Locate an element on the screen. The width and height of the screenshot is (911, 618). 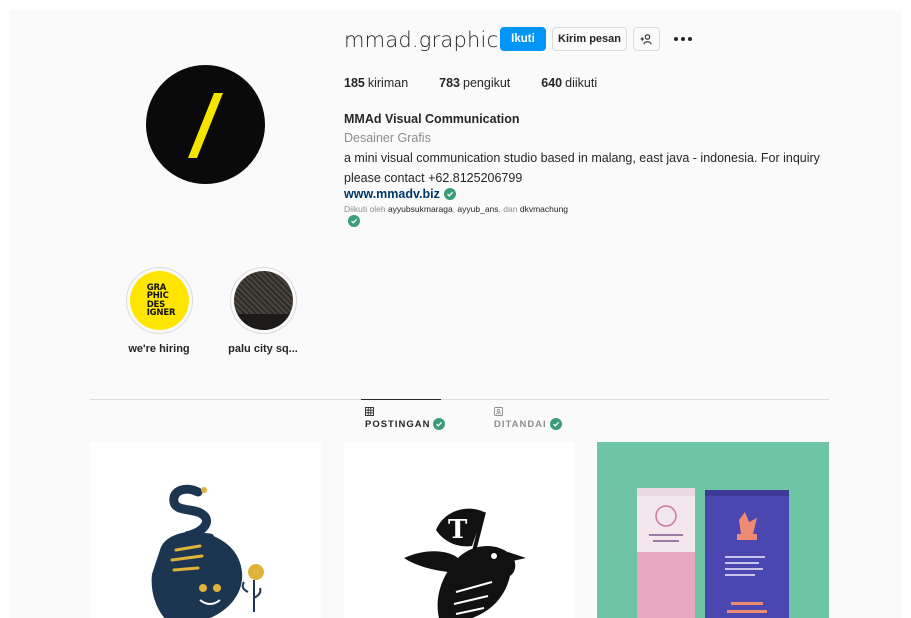
slash-logo-icon is located at coordinates (205, 125).